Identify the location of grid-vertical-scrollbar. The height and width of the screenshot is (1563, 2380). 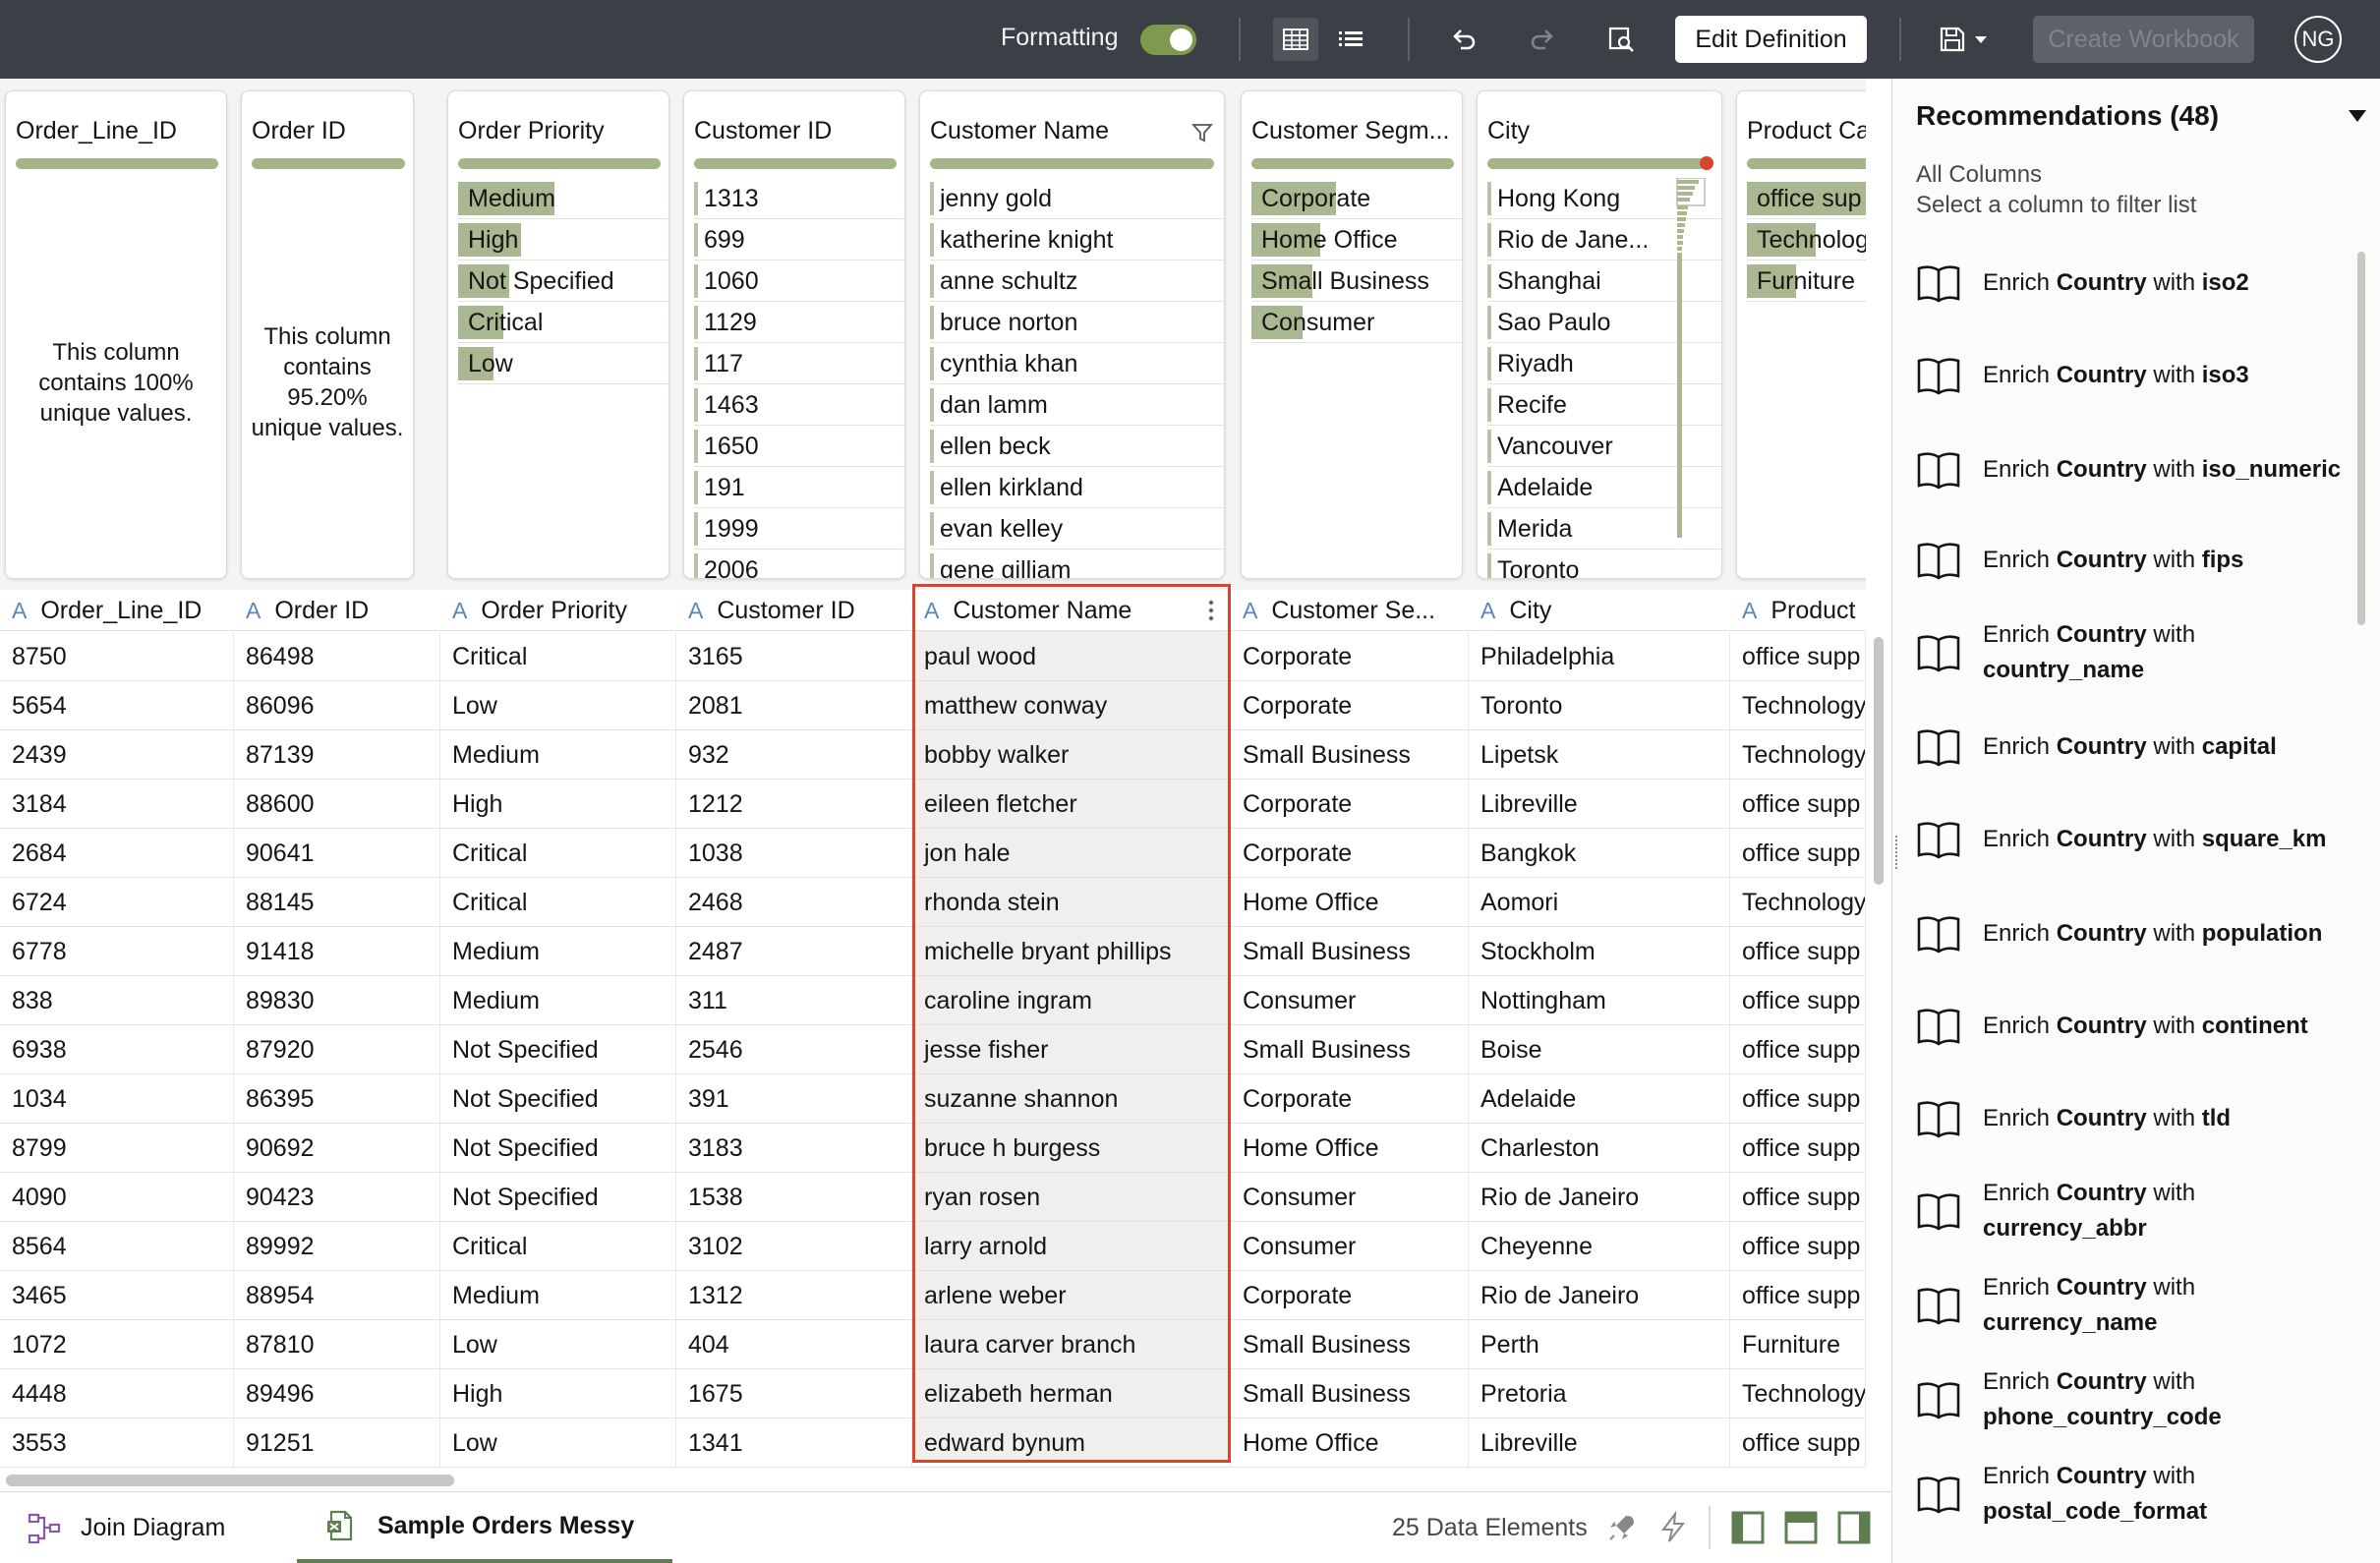
(1878, 1027).